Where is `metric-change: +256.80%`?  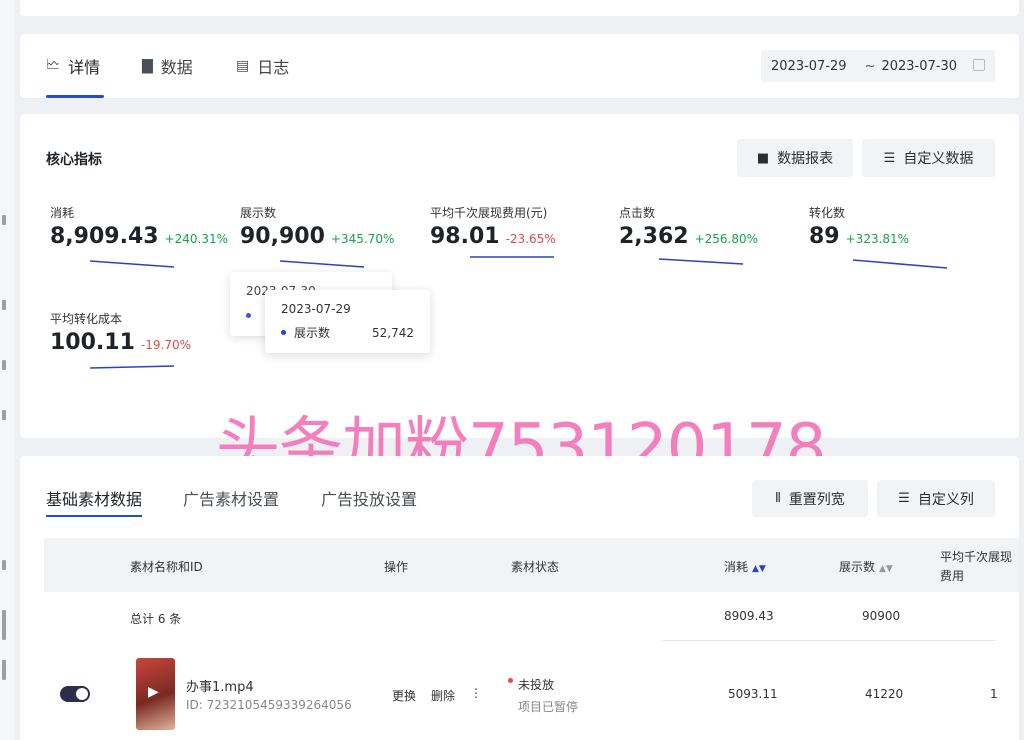 metric-change: +256.80% is located at coordinates (726, 239).